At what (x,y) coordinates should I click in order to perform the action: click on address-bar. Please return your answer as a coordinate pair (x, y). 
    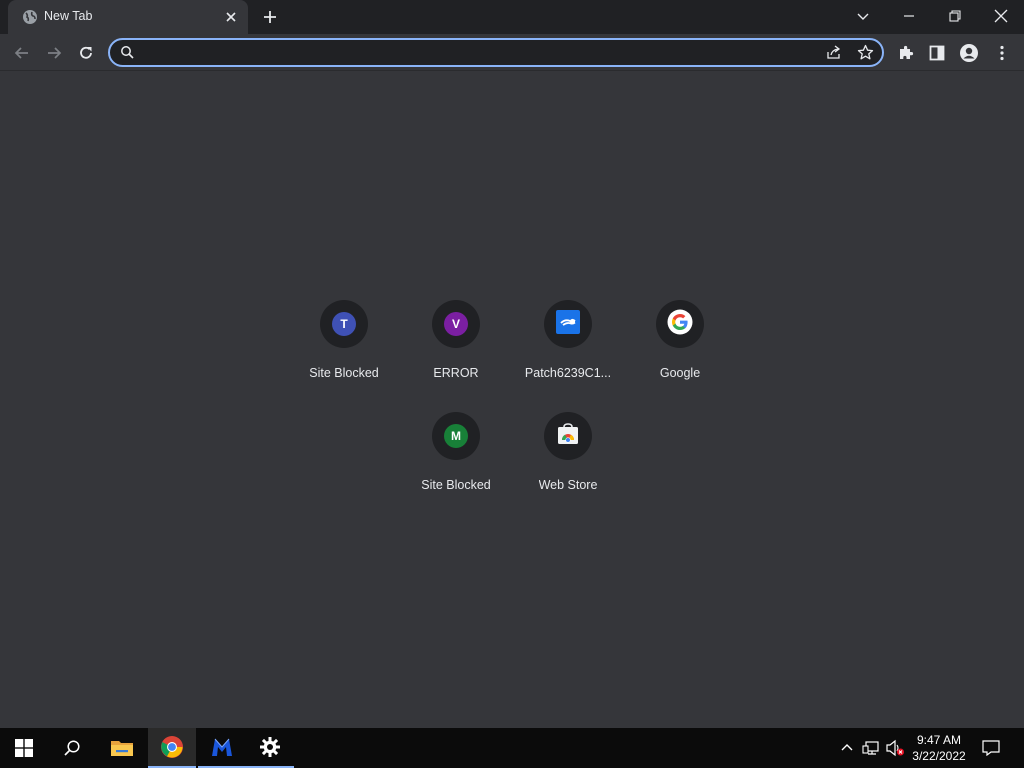
    Looking at the image, I should click on (496, 52).